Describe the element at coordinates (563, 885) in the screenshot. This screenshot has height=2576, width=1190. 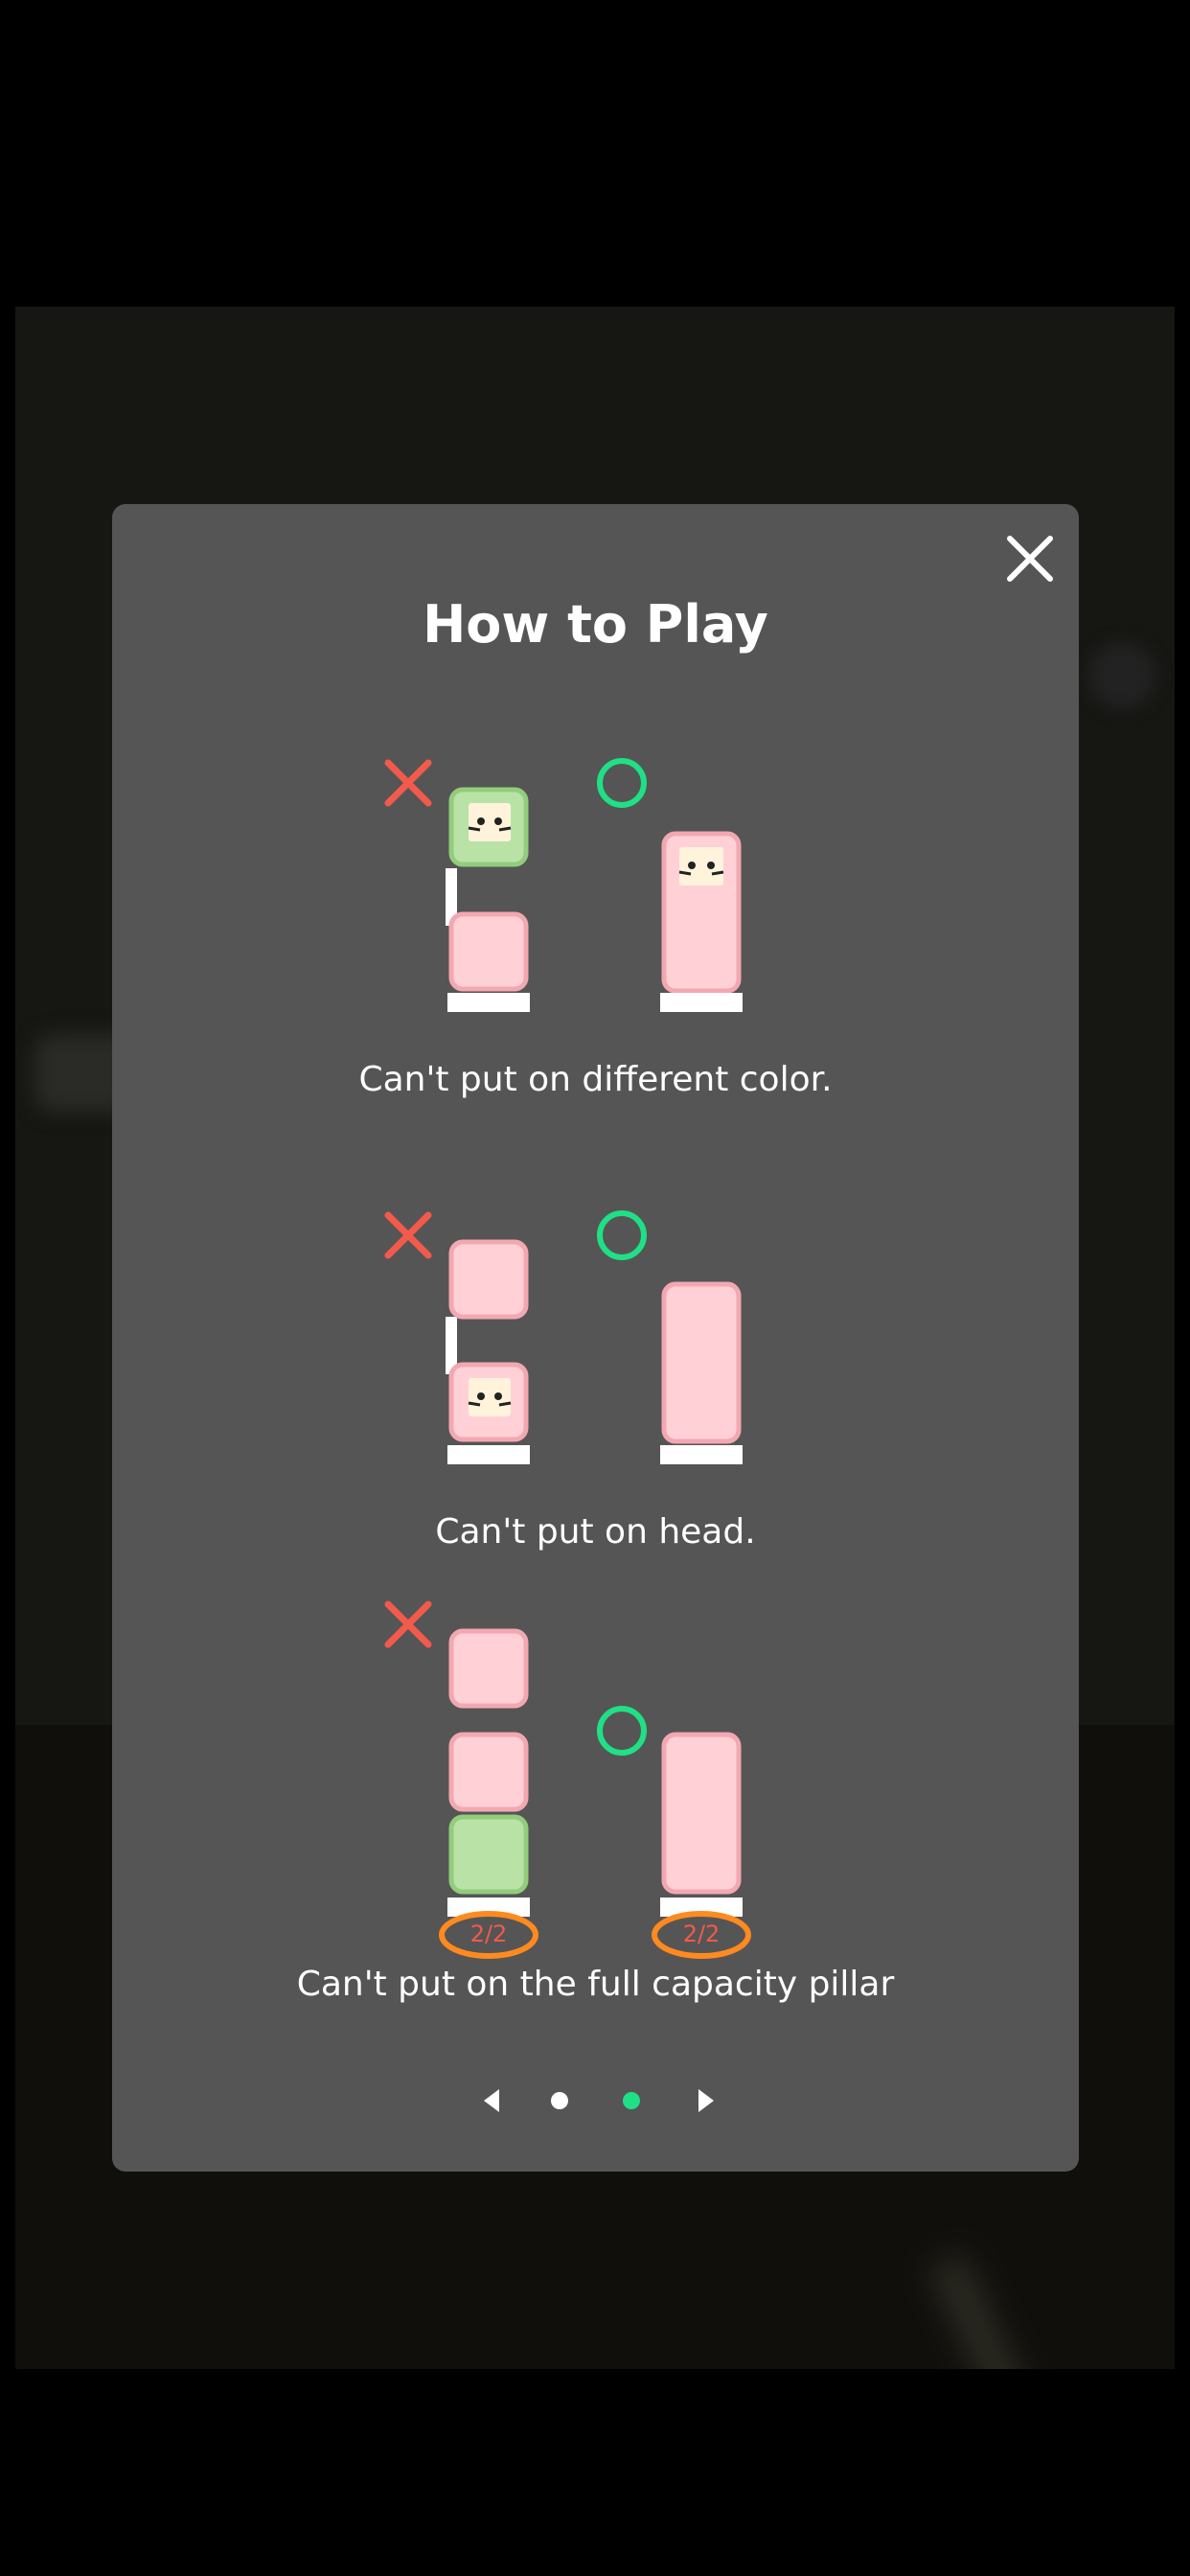
I see `rule-1-illustration` at that location.